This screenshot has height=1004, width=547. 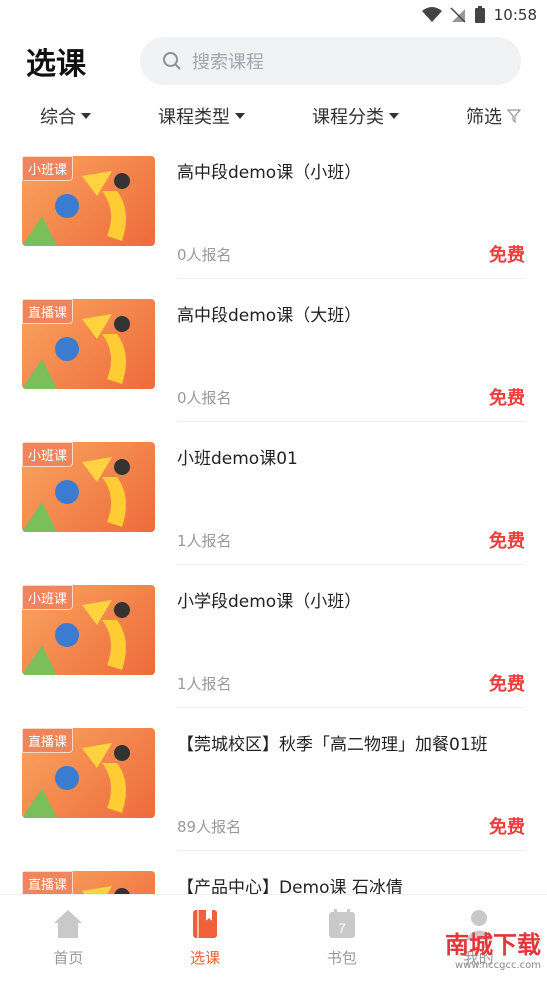 What do you see at coordinates (68, 958) in the screenshot?
I see `tab-label: 首页` at bounding box center [68, 958].